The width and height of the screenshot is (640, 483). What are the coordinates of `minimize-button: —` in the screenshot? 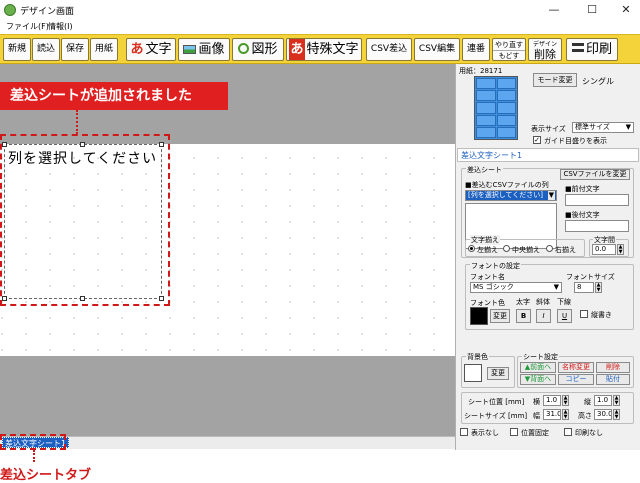 It's located at (554, 10).